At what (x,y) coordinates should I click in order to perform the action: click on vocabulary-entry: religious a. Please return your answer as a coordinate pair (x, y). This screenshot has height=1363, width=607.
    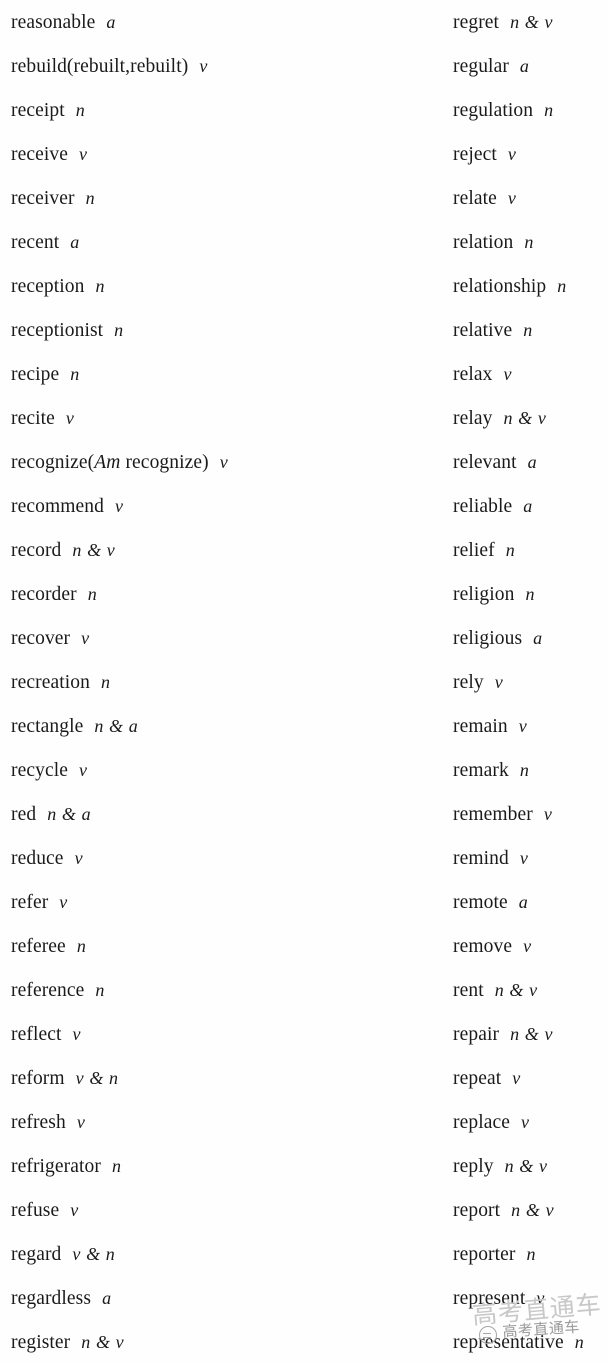
    Looking at the image, I should click on (530, 638).